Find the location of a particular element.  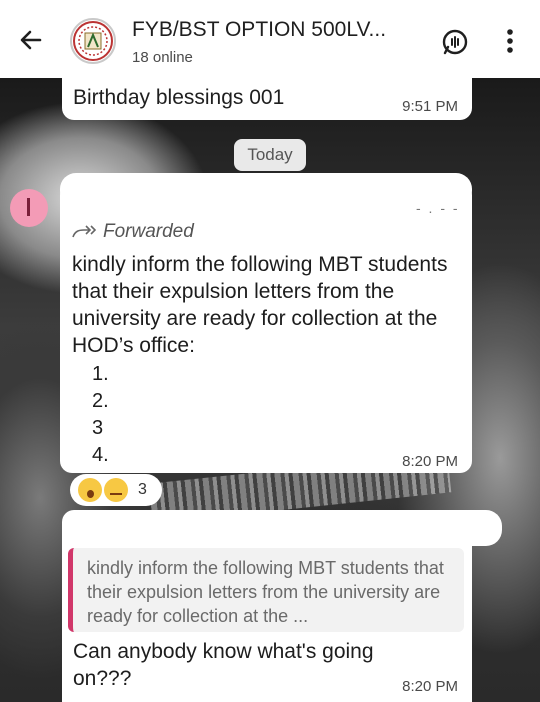

more-vertical-icon is located at coordinates (510, 41).